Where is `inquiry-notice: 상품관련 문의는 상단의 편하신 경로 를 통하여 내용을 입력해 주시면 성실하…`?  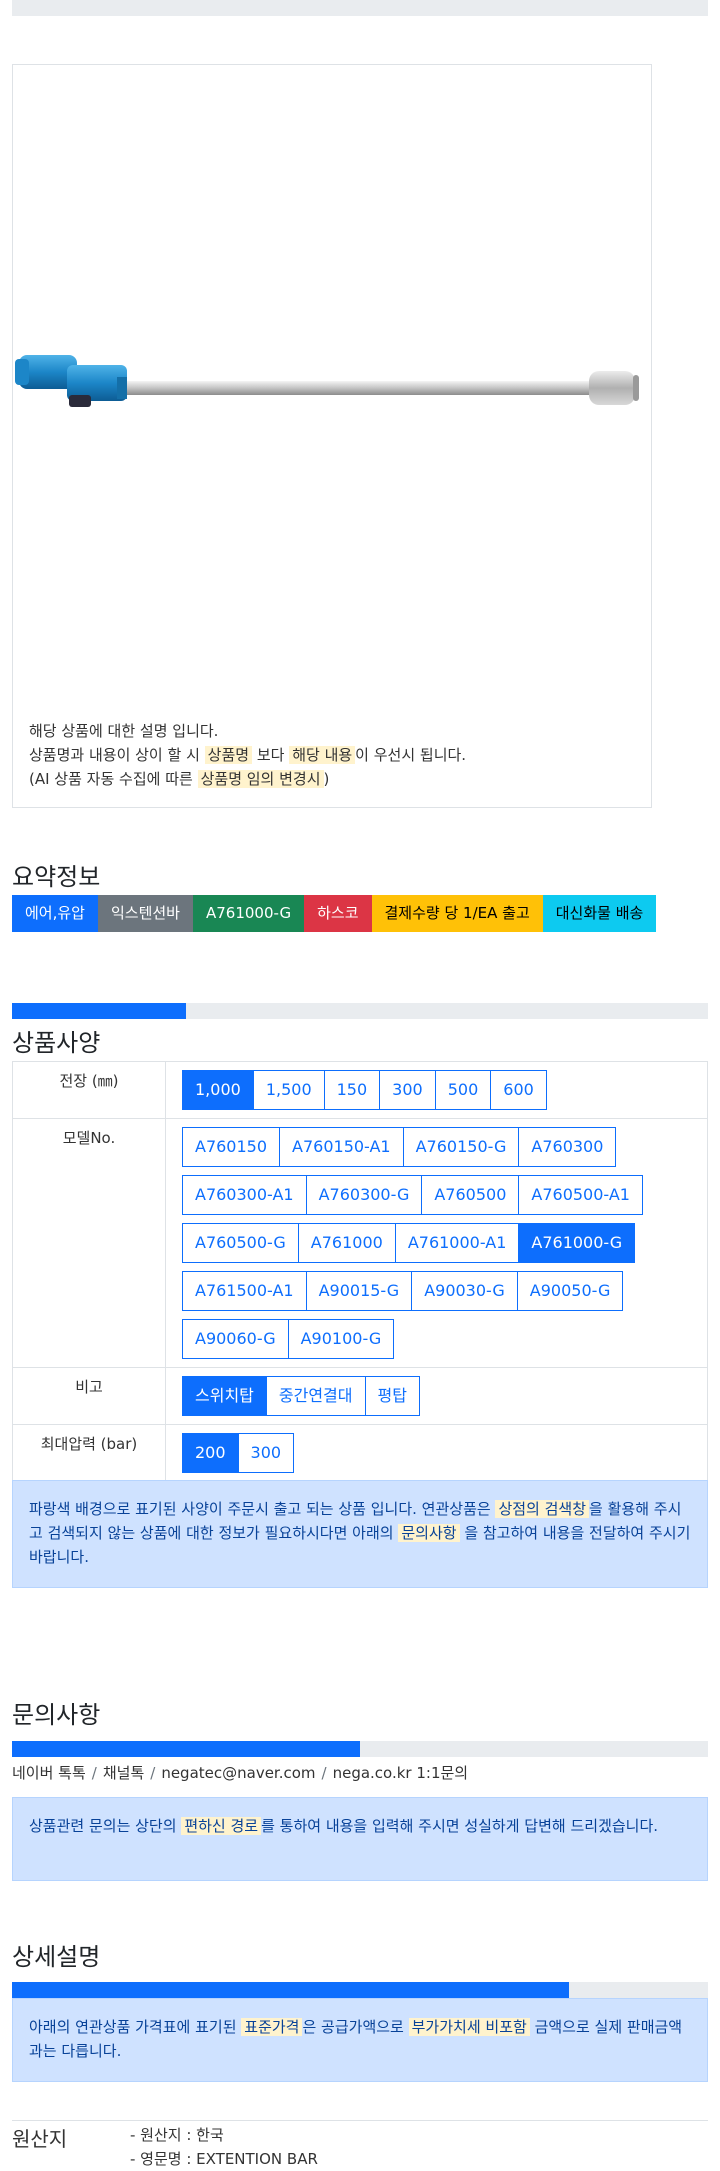
inquiry-notice: 상품관련 문의는 상단의 편하신 경로 를 통하여 내용을 입력해 주시면 성실하… is located at coordinates (360, 1839).